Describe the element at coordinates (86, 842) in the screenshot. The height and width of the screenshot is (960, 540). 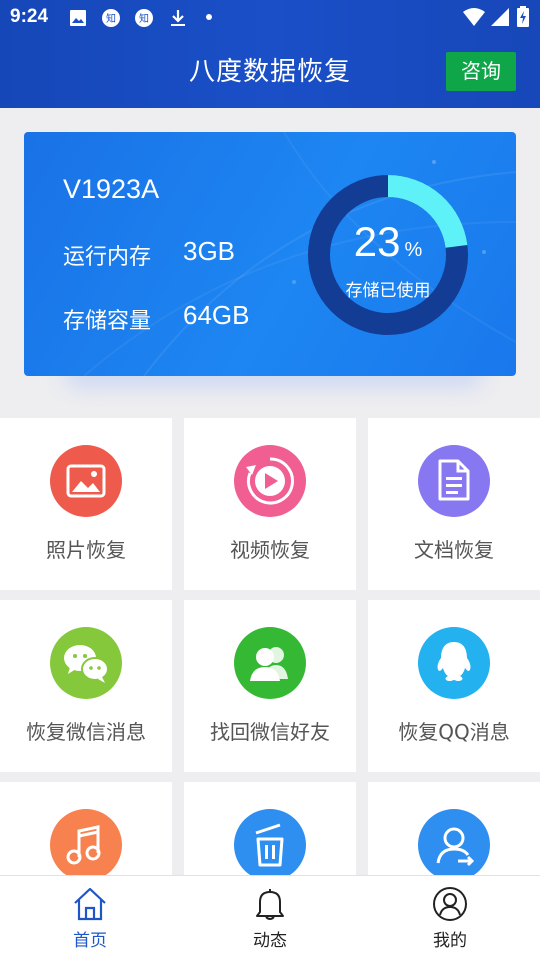
I see `music-icon` at that location.